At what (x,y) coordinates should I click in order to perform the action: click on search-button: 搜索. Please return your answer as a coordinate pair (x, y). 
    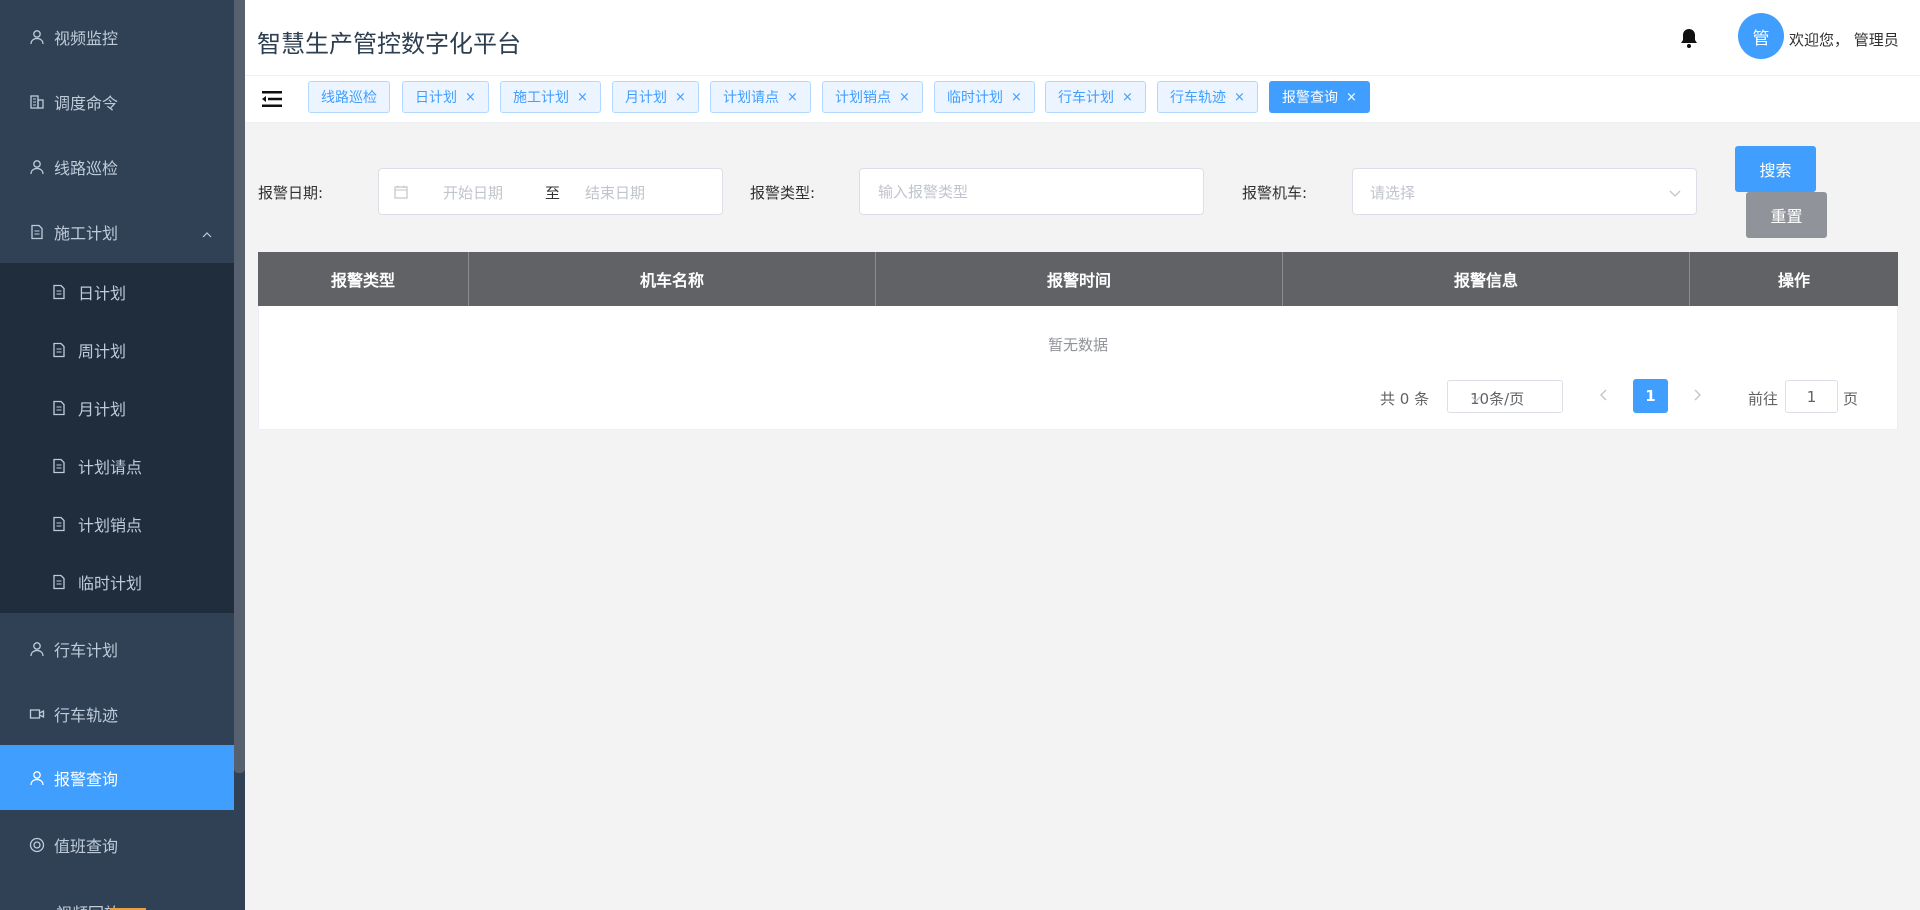
    Looking at the image, I should click on (1775, 169).